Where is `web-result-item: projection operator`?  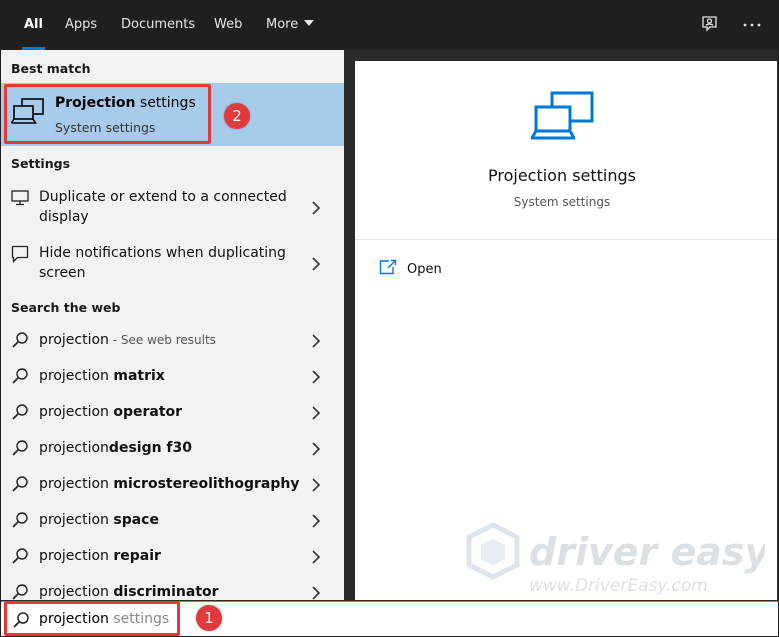 web-result-item: projection operator is located at coordinates (172, 412).